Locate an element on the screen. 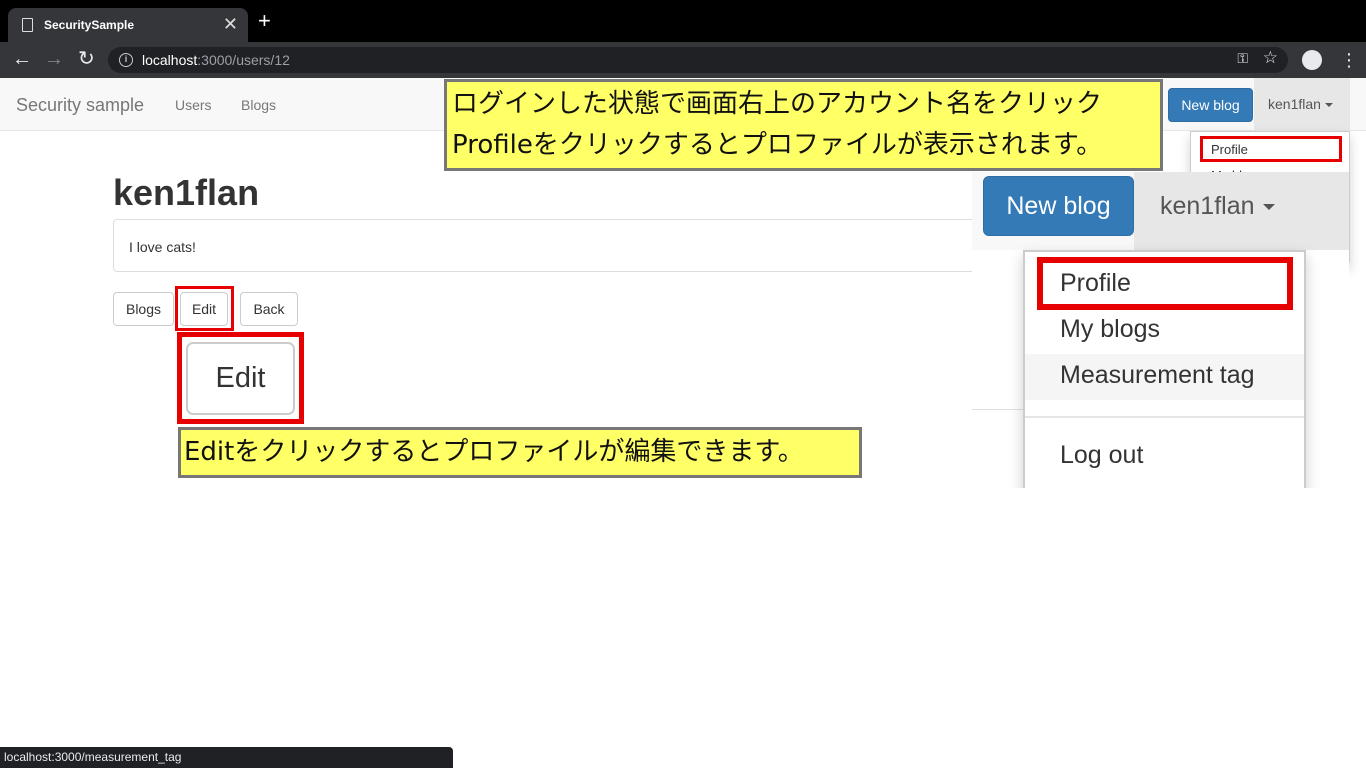 The height and width of the screenshot is (768, 1366). user-dropdown-toggle: ken1flan is located at coordinates (1302, 104).